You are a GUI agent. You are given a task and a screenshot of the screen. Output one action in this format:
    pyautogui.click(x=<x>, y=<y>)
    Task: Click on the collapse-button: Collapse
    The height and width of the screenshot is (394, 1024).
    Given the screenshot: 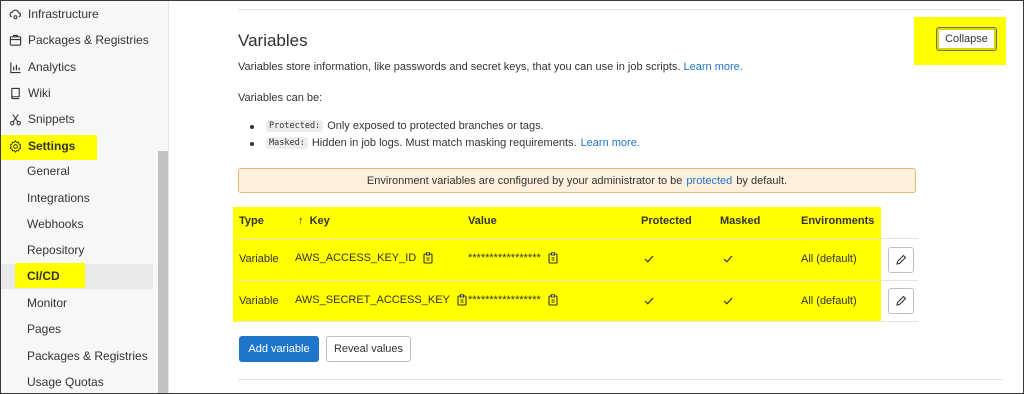 What is the action you would take?
    pyautogui.click(x=966, y=39)
    